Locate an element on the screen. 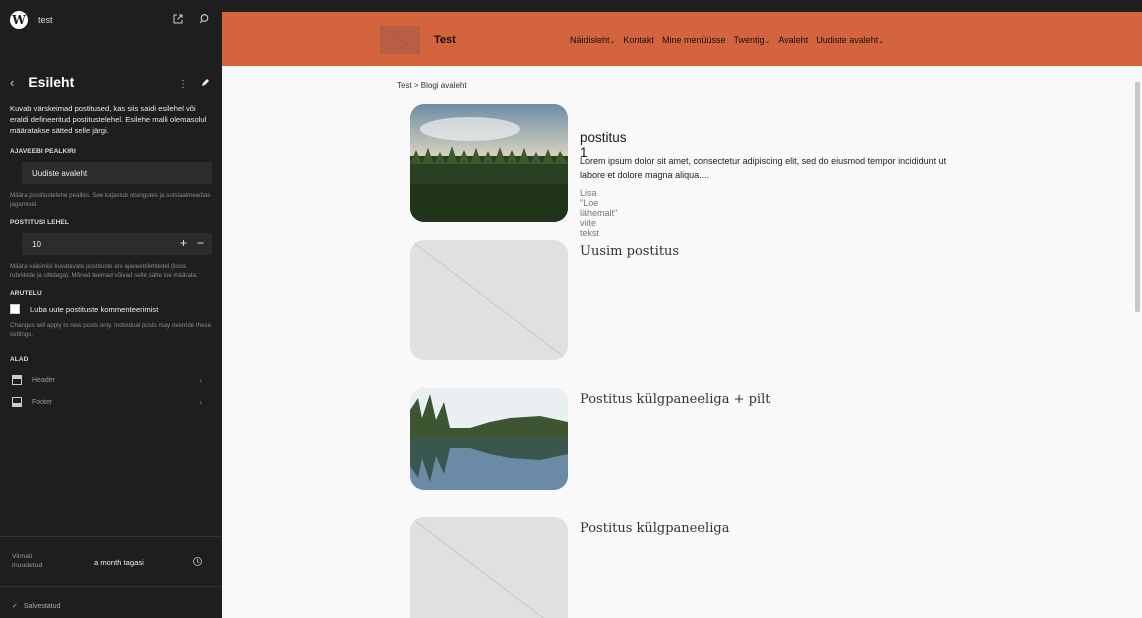  post-thumbnail-forest is located at coordinates (489, 163).